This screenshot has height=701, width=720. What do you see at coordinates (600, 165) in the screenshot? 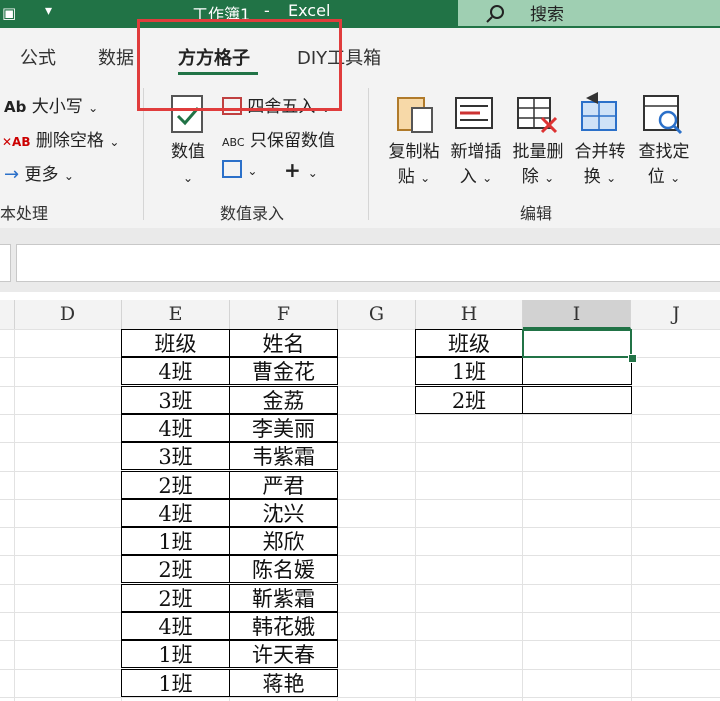
I see `merge-convert-button: 合并转 换 ⌄` at bounding box center [600, 165].